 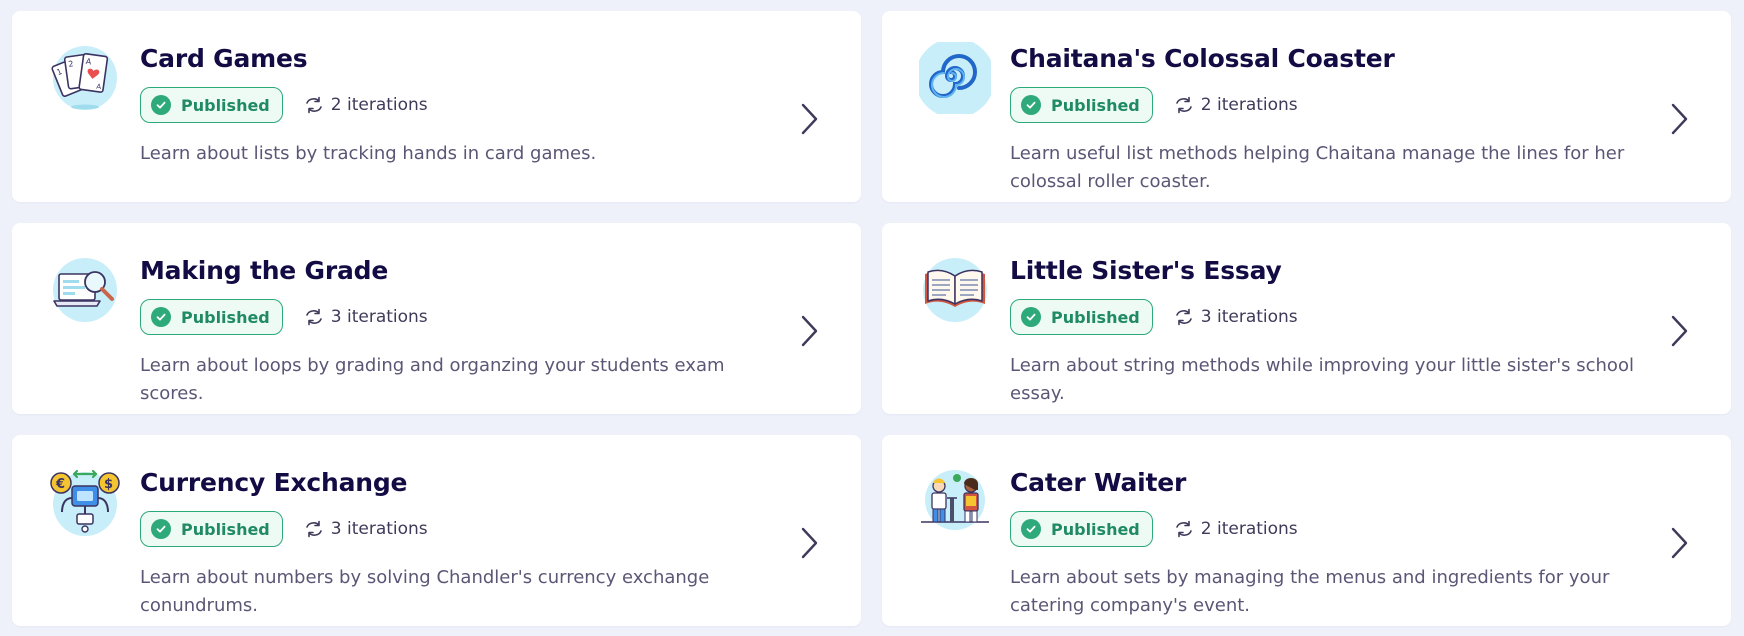 What do you see at coordinates (85, 502) in the screenshot?
I see `currency-robot-icon: € $` at bounding box center [85, 502].